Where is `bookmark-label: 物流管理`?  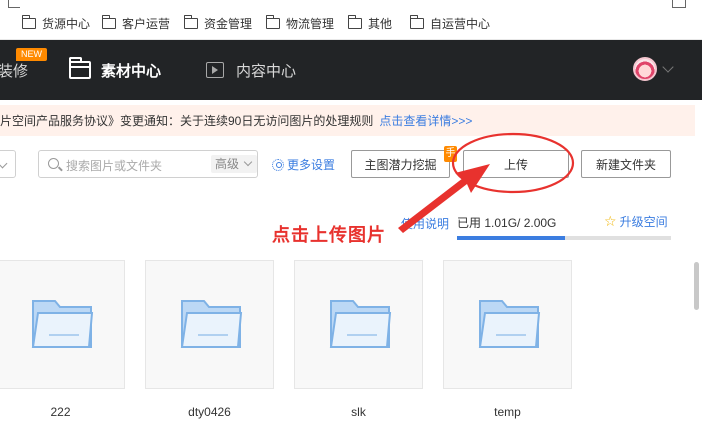
bookmark-label: 物流管理 is located at coordinates (310, 23).